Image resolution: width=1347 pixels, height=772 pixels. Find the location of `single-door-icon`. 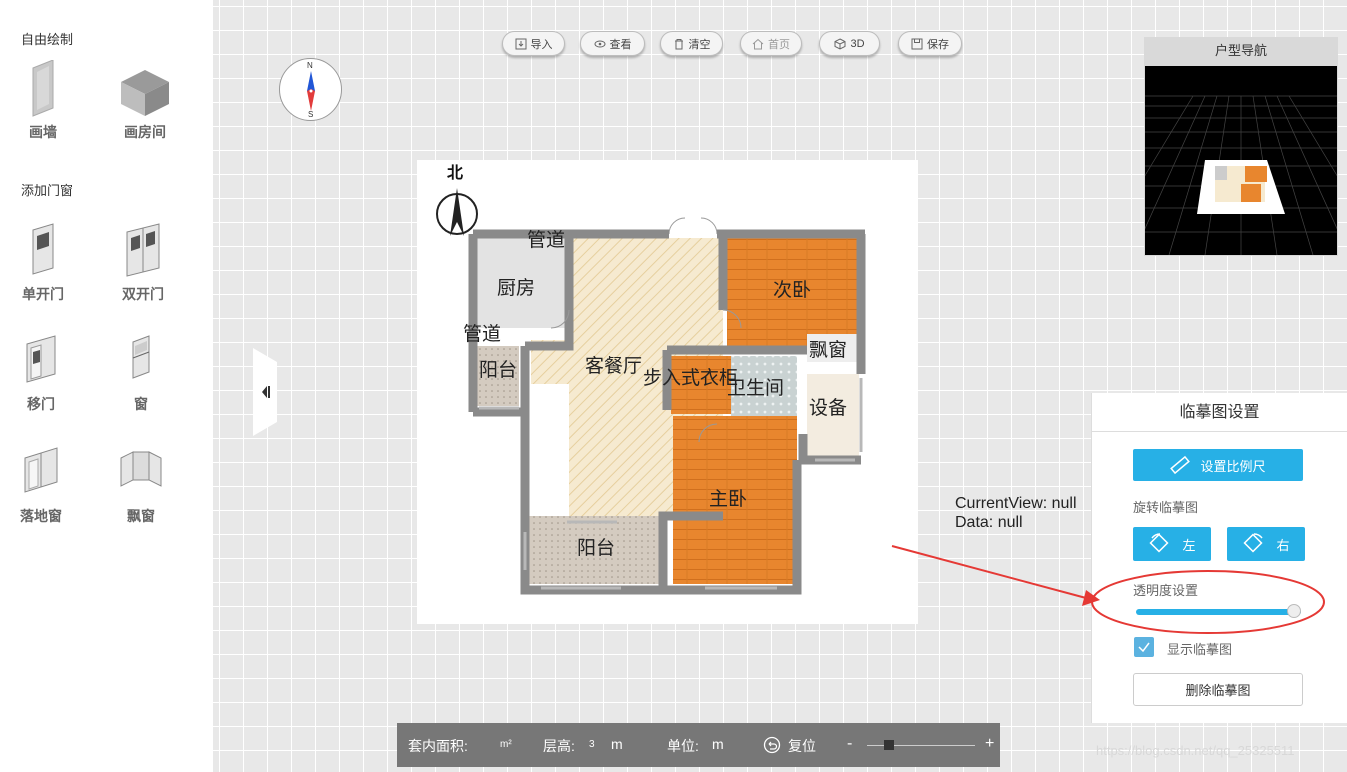

single-door-icon is located at coordinates (43, 249).